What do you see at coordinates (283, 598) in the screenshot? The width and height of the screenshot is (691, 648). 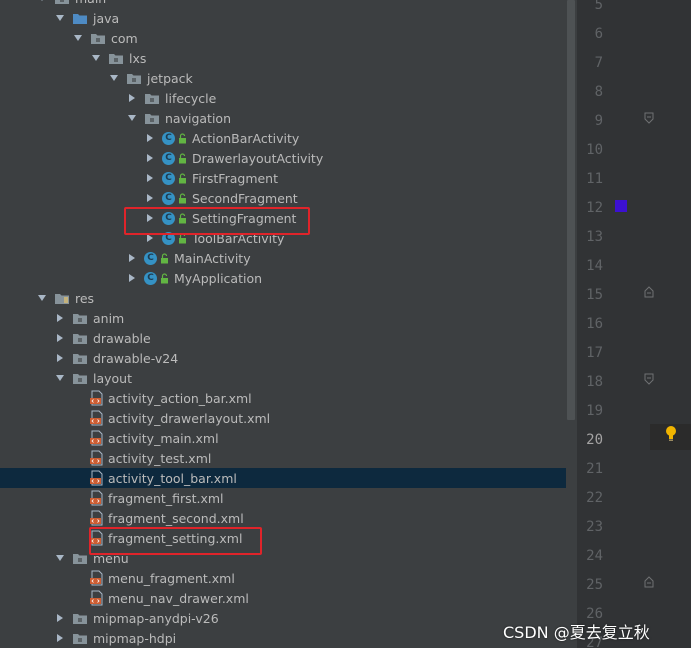 I see `file-row: menu_nav_drawer.xml` at bounding box center [283, 598].